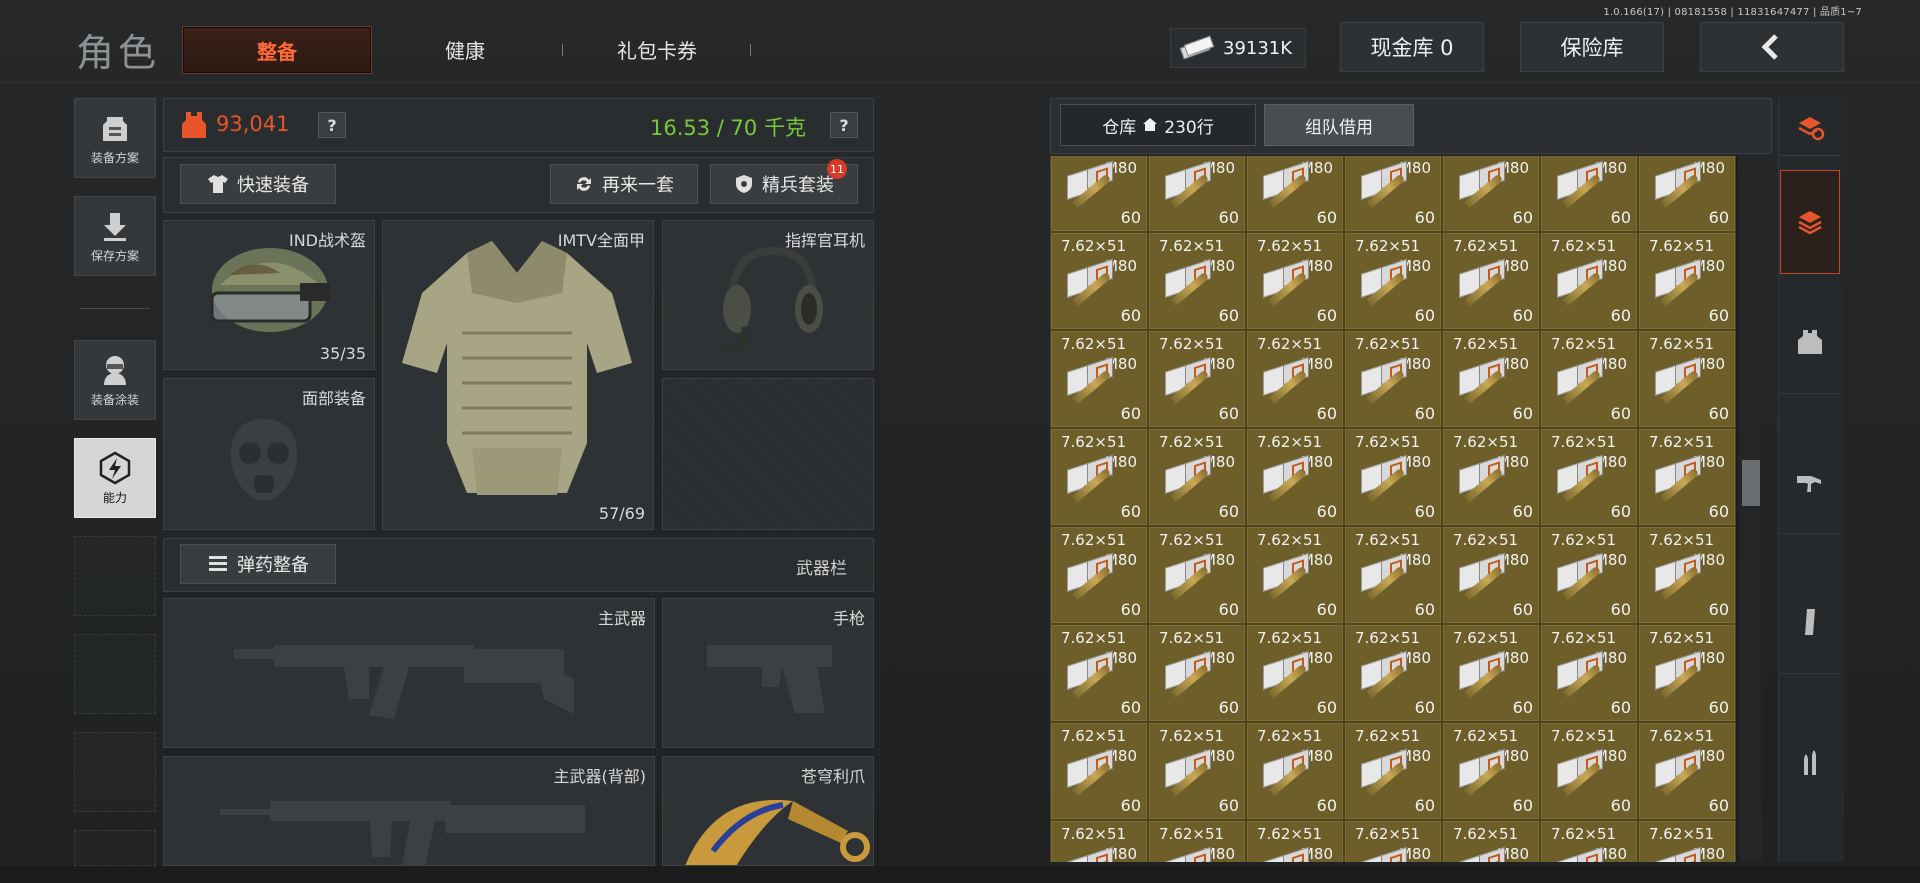 The width and height of the screenshot is (1920, 883). I want to click on armor-slot: IMTV全面甲 57/69, so click(518, 375).